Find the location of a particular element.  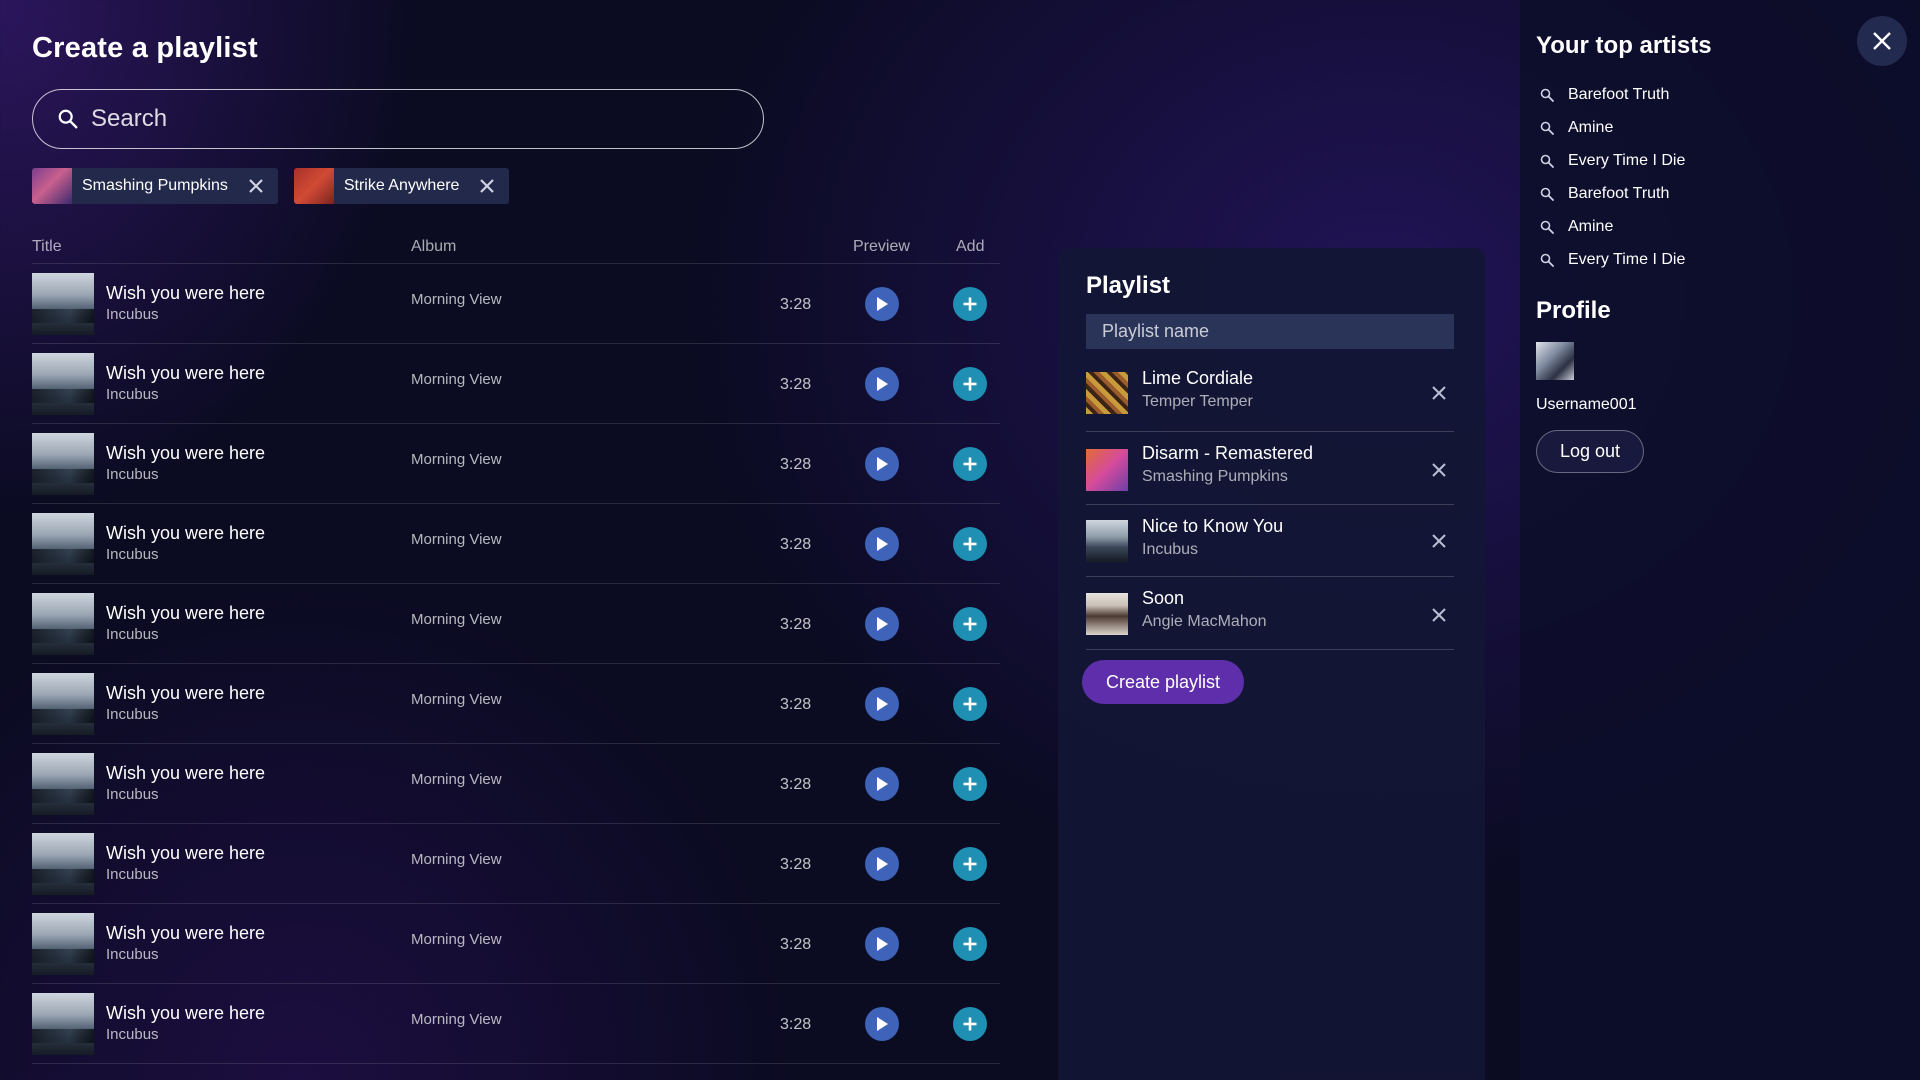

search-bar is located at coordinates (398, 119).